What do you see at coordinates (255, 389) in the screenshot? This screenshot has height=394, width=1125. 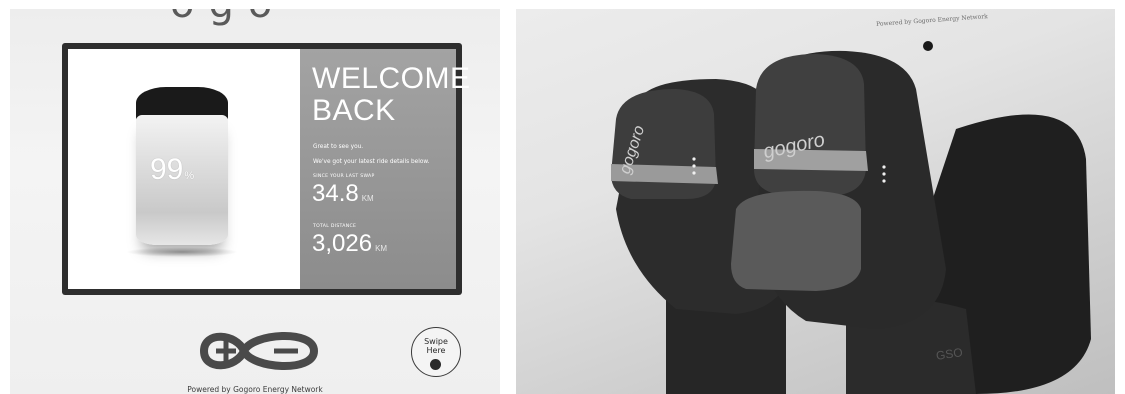 I see `powered-by-text: Powered by Gogoro Energy Network` at bounding box center [255, 389].